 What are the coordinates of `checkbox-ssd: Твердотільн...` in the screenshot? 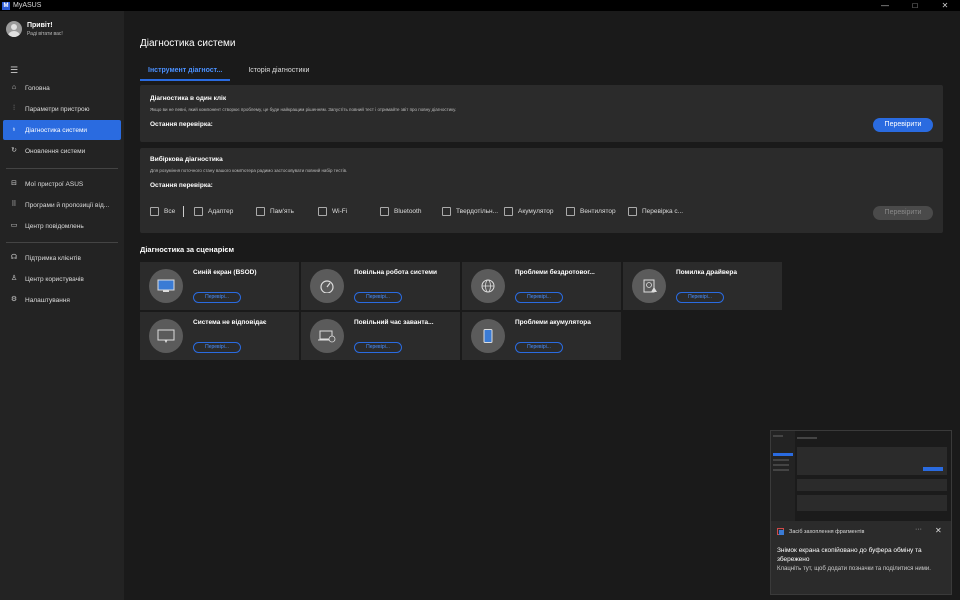 It's located at (470, 211).